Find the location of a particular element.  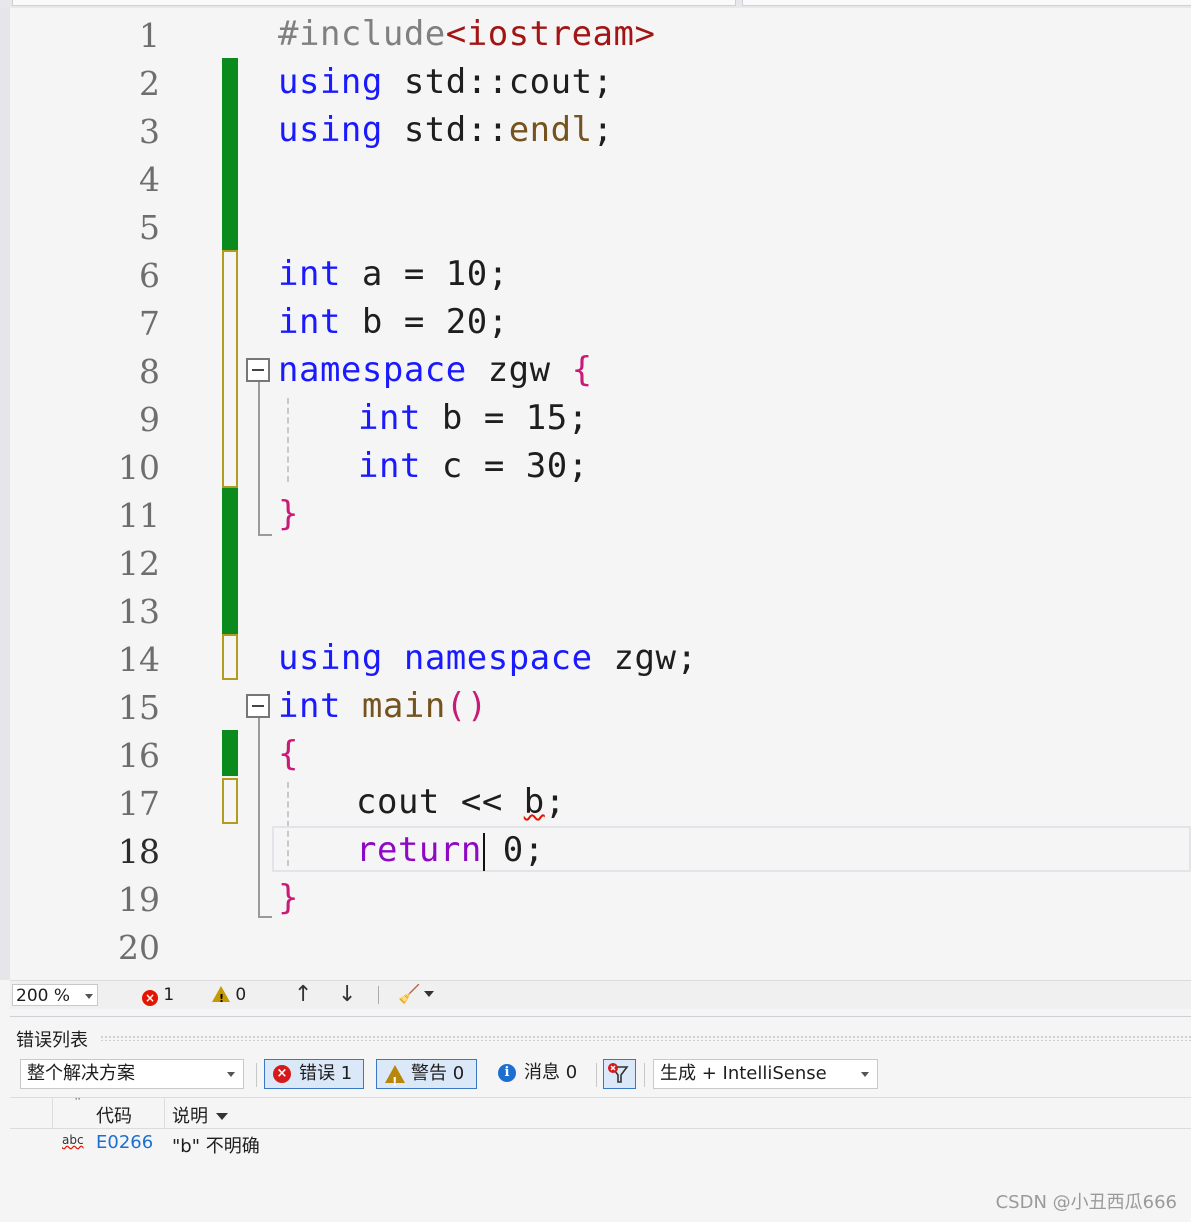

line-number: 13 is located at coordinates (139, 611).